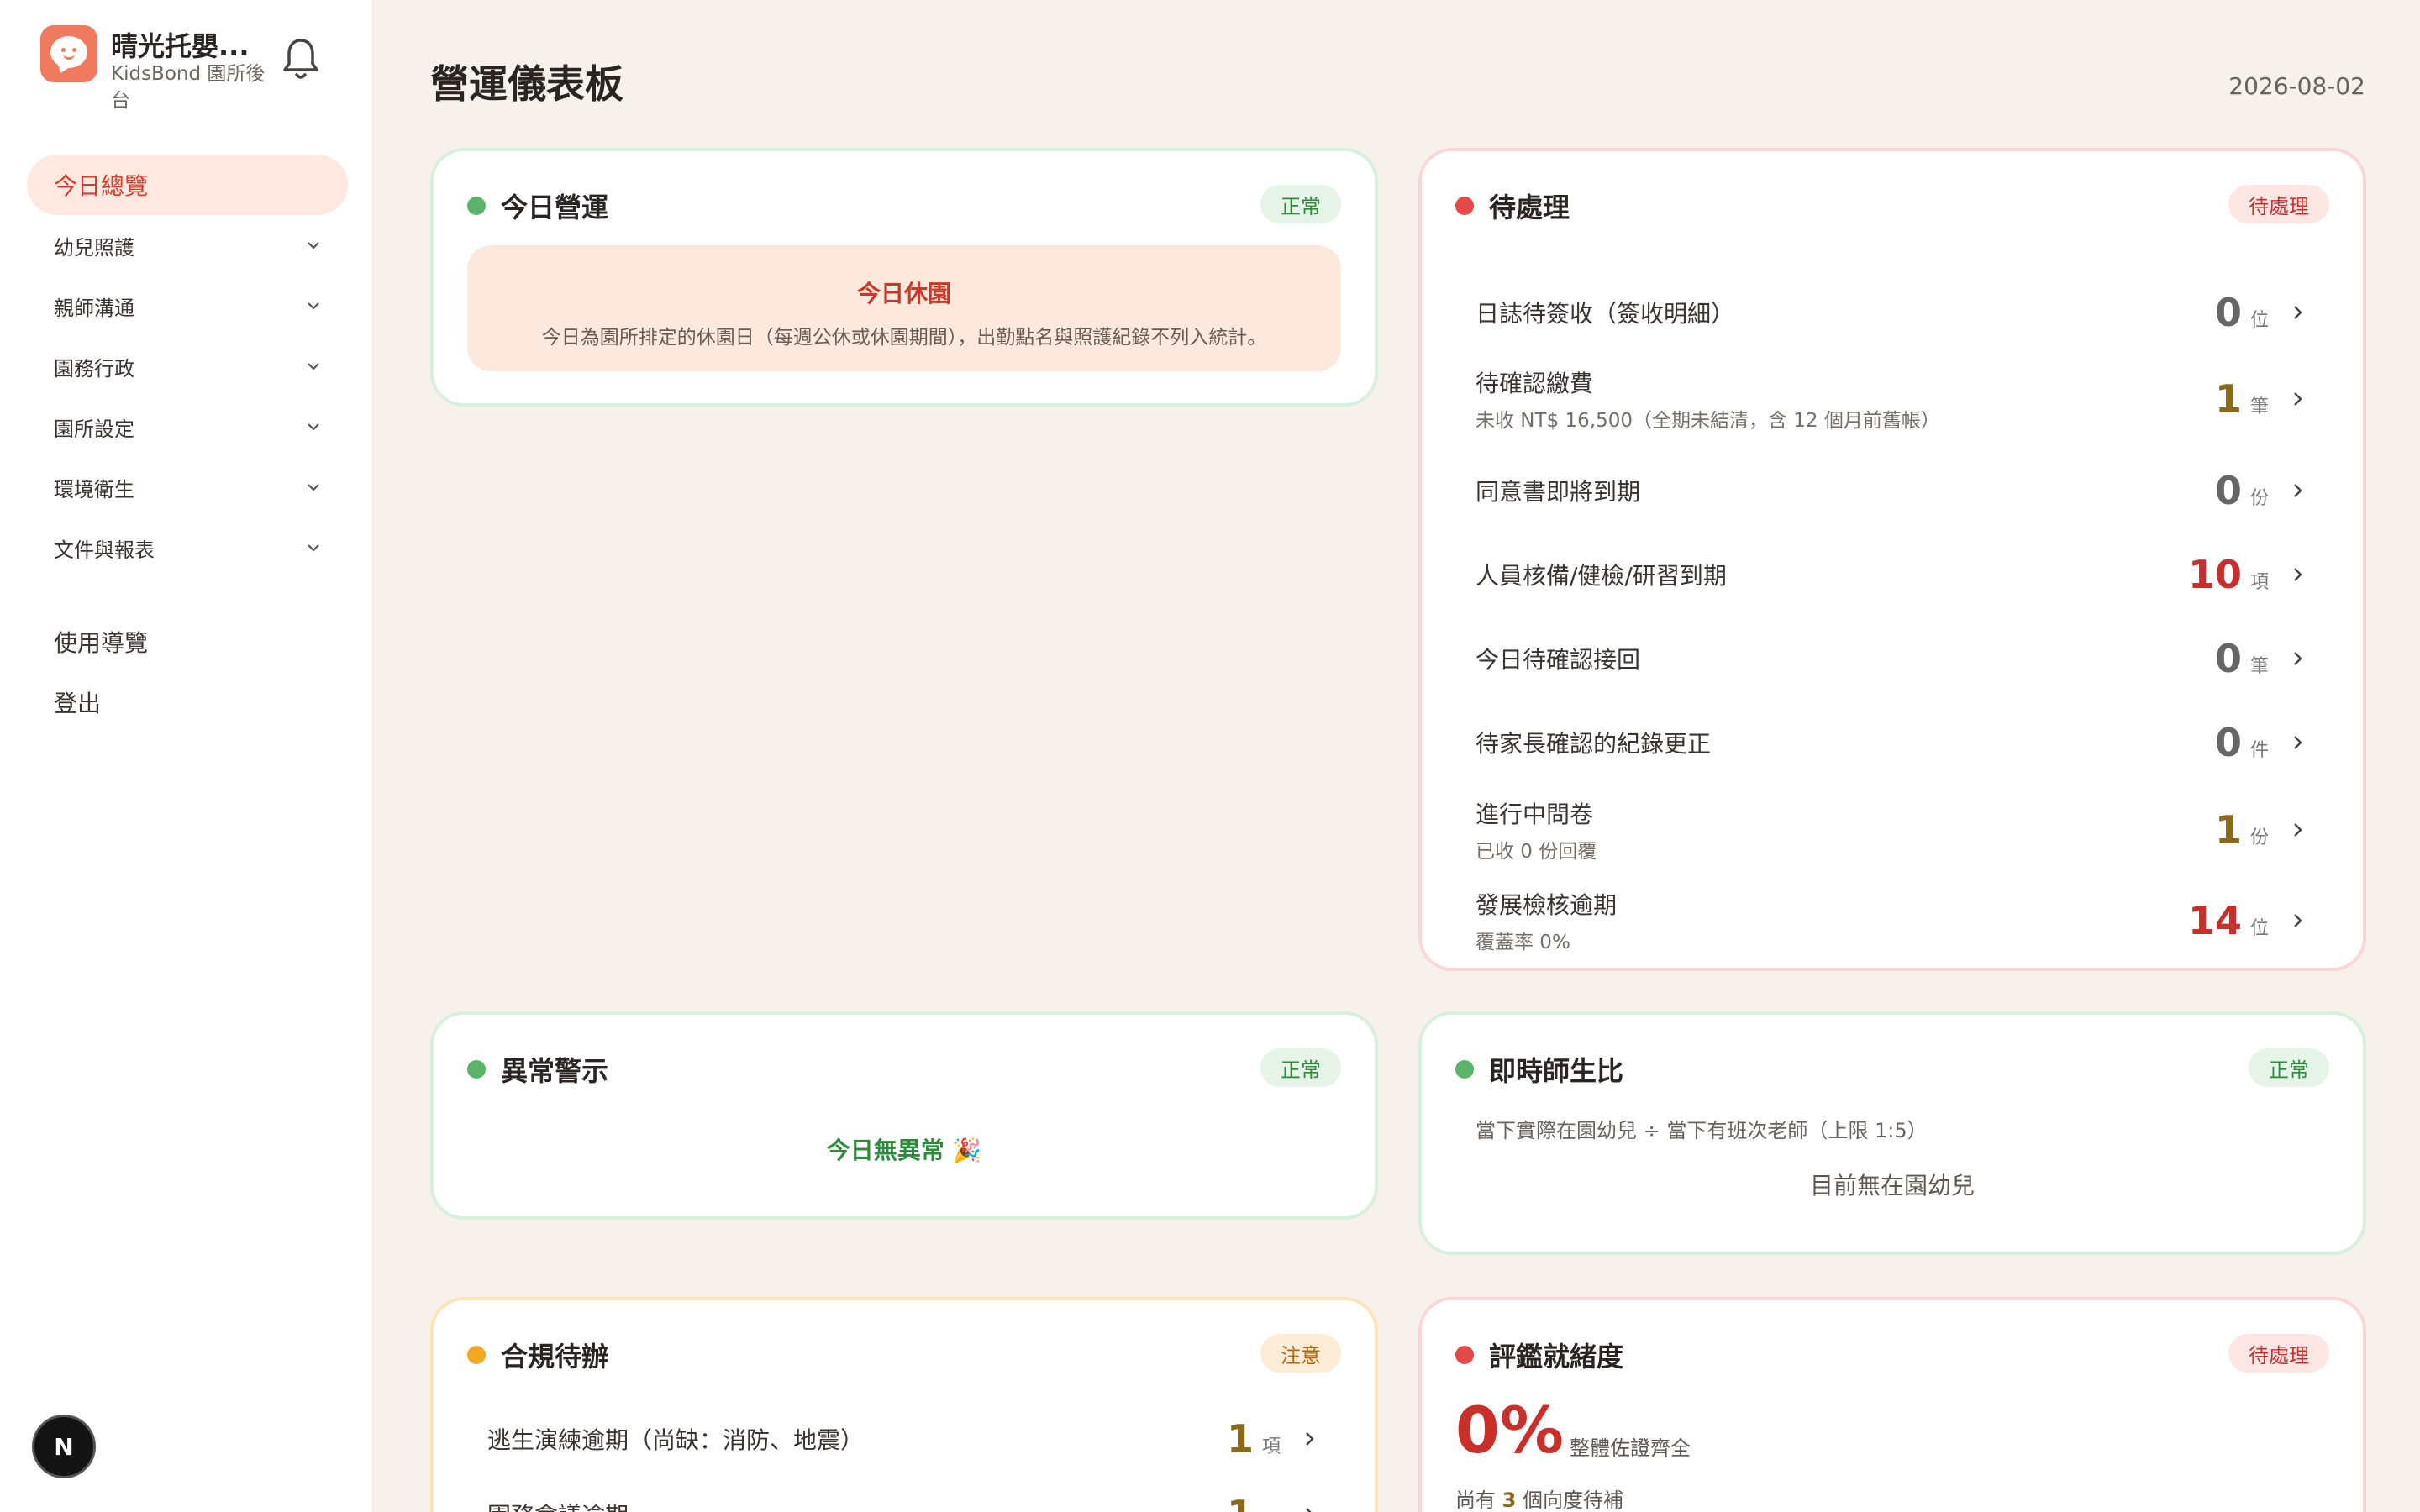  I want to click on pending-row: 人員核備/健檢/研習到期 10 項, so click(1891, 575).